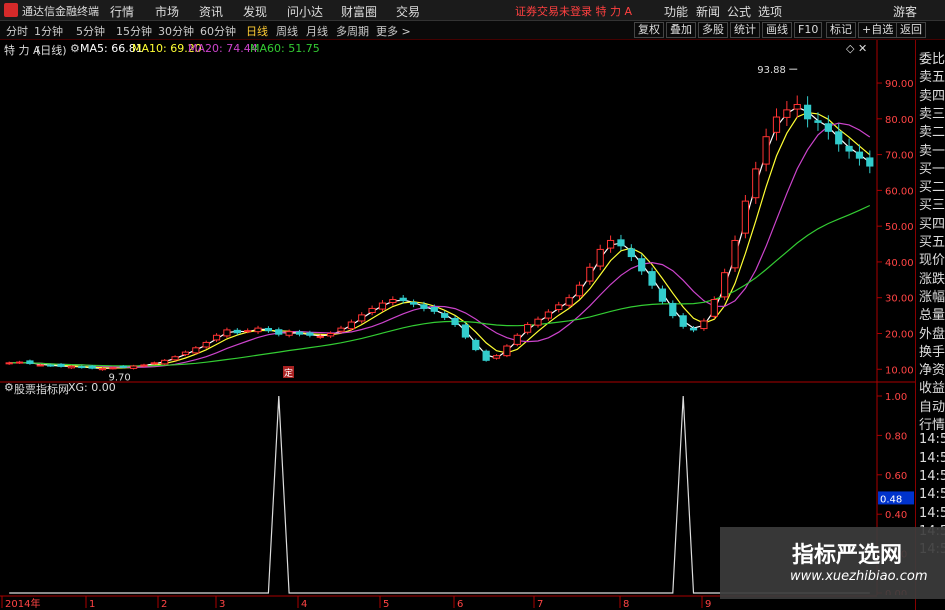 The width and height of the screenshot is (945, 610). Describe the element at coordinates (122, 11) in the screenshot. I see `menu-item-hq: 行情` at that location.